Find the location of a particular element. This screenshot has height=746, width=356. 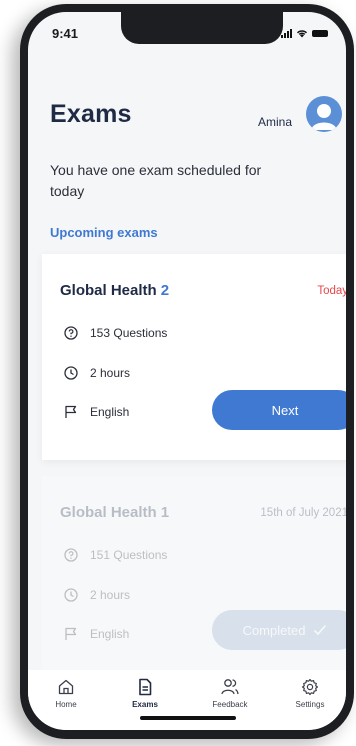

next-button-label: Next is located at coordinates (285, 410).